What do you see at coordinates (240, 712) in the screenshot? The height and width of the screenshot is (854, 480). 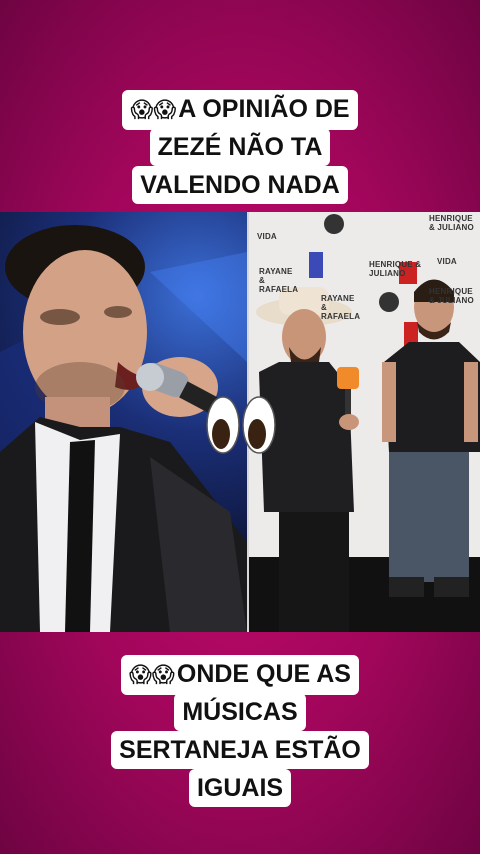 I see `bottom-caption-line-2: MÚSICAS` at bounding box center [240, 712].